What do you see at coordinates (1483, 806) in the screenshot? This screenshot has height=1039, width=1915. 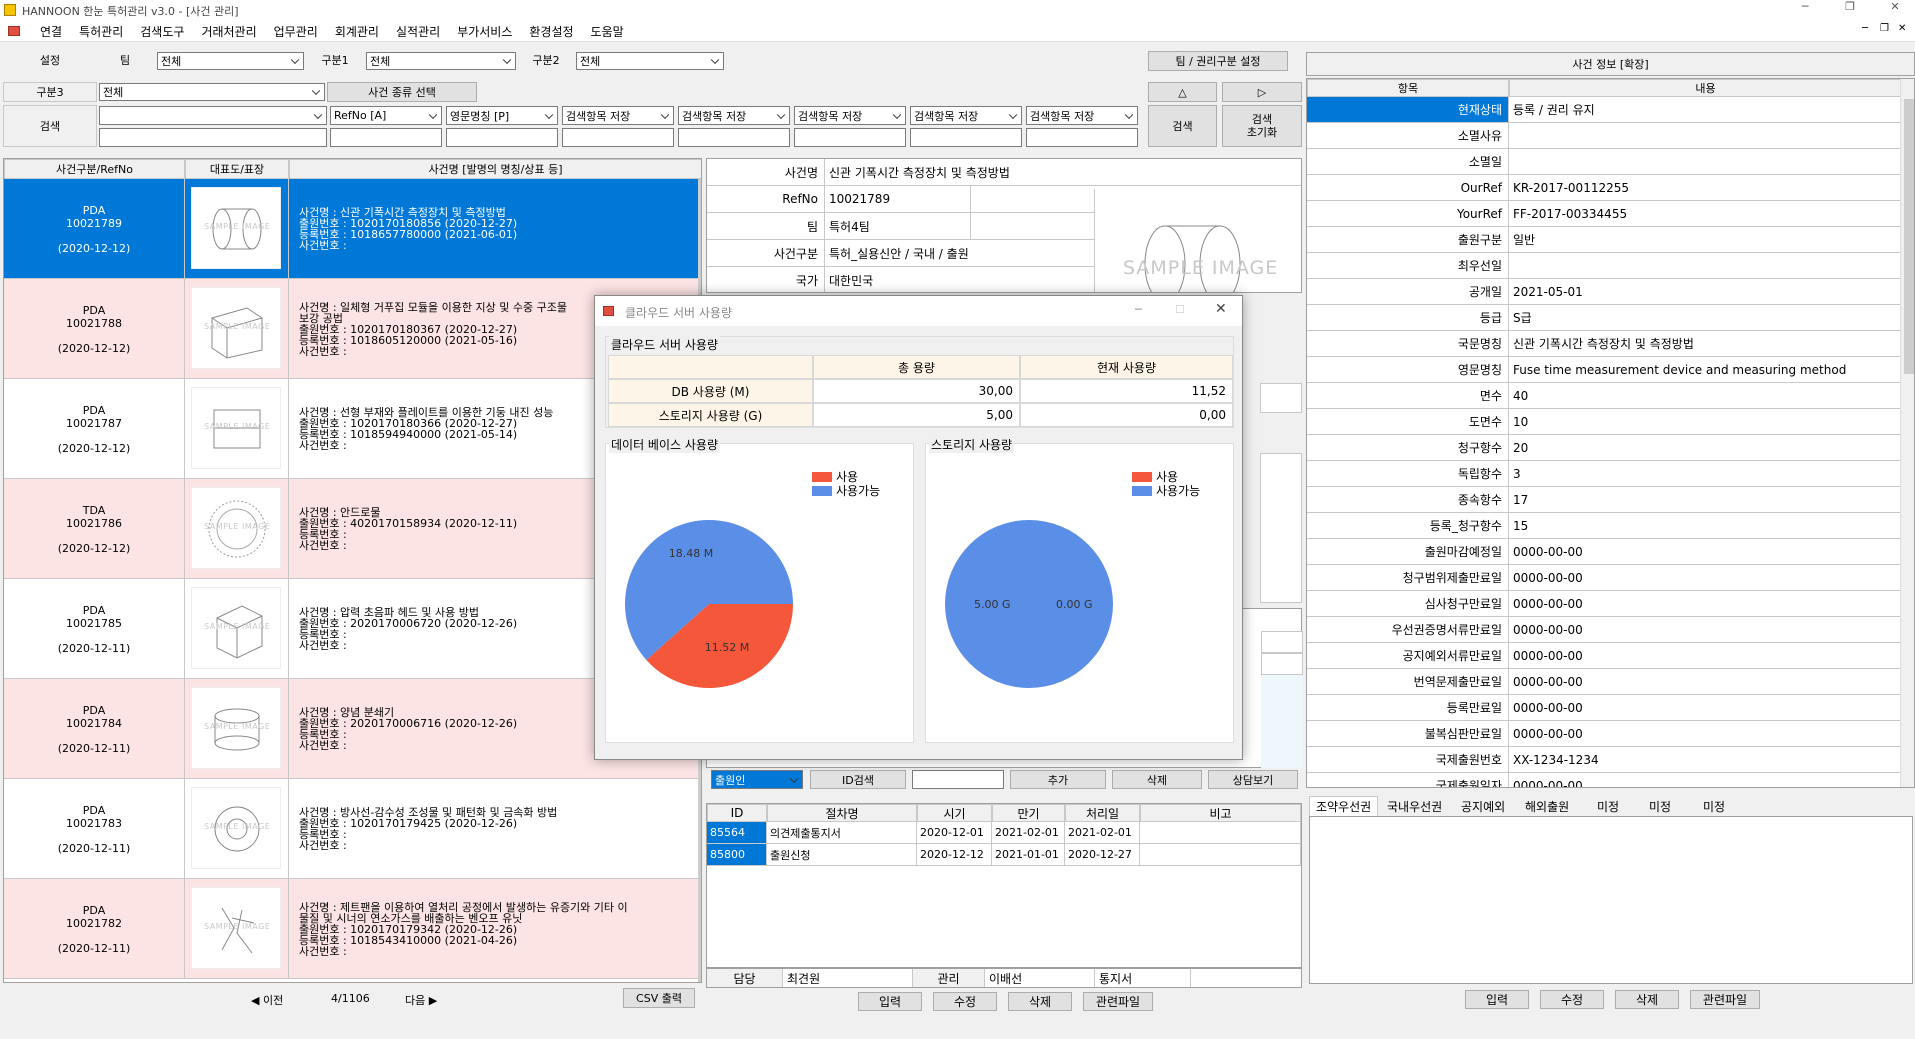 I see `tab-info: 공지예외` at bounding box center [1483, 806].